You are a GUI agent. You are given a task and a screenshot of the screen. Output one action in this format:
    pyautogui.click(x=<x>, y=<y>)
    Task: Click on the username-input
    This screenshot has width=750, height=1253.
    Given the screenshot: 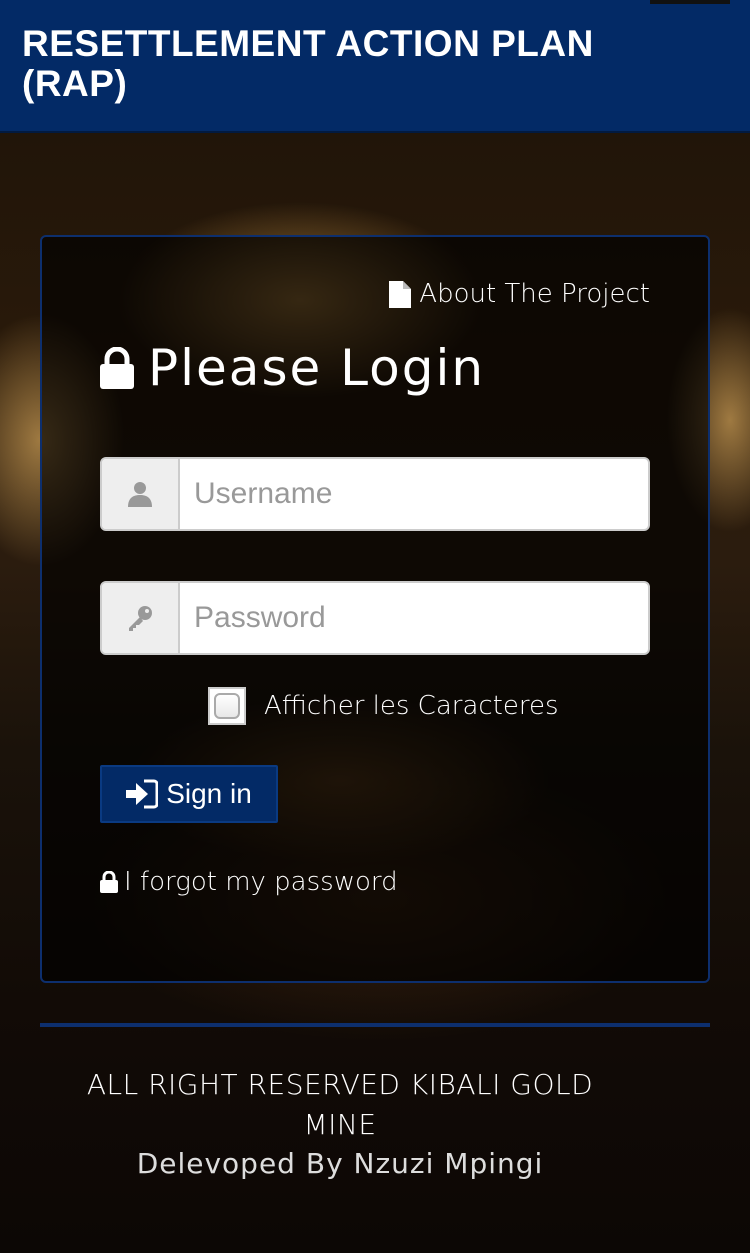 What is the action you would take?
    pyautogui.click(x=414, y=494)
    